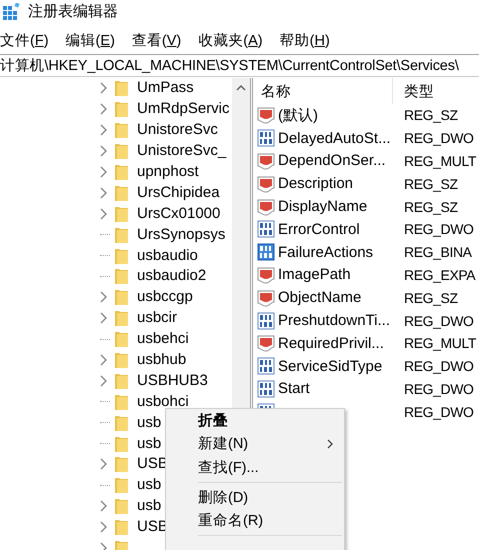  I want to click on tree-item: UmPass, so click(165, 88).